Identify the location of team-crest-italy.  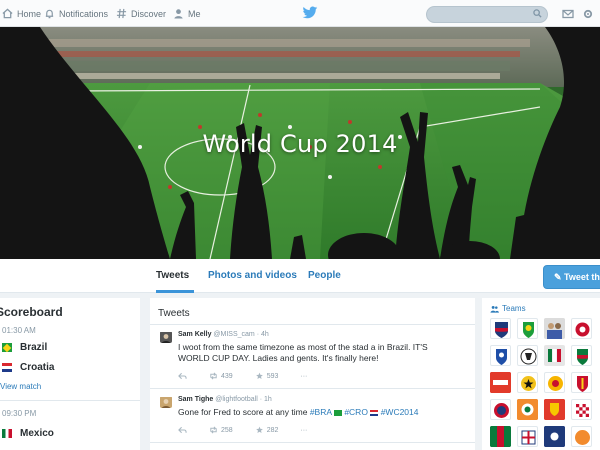
(554, 355).